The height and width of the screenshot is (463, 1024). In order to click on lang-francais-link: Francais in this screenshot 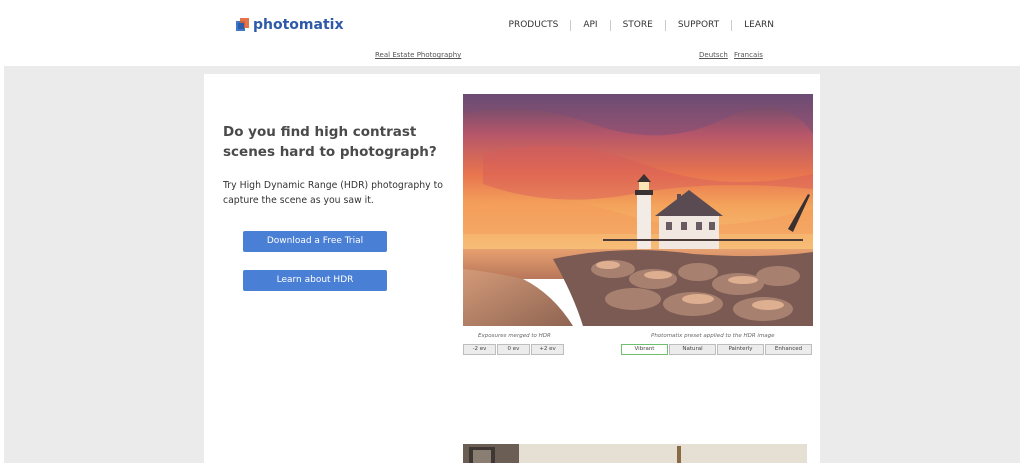, I will do `click(748, 55)`.